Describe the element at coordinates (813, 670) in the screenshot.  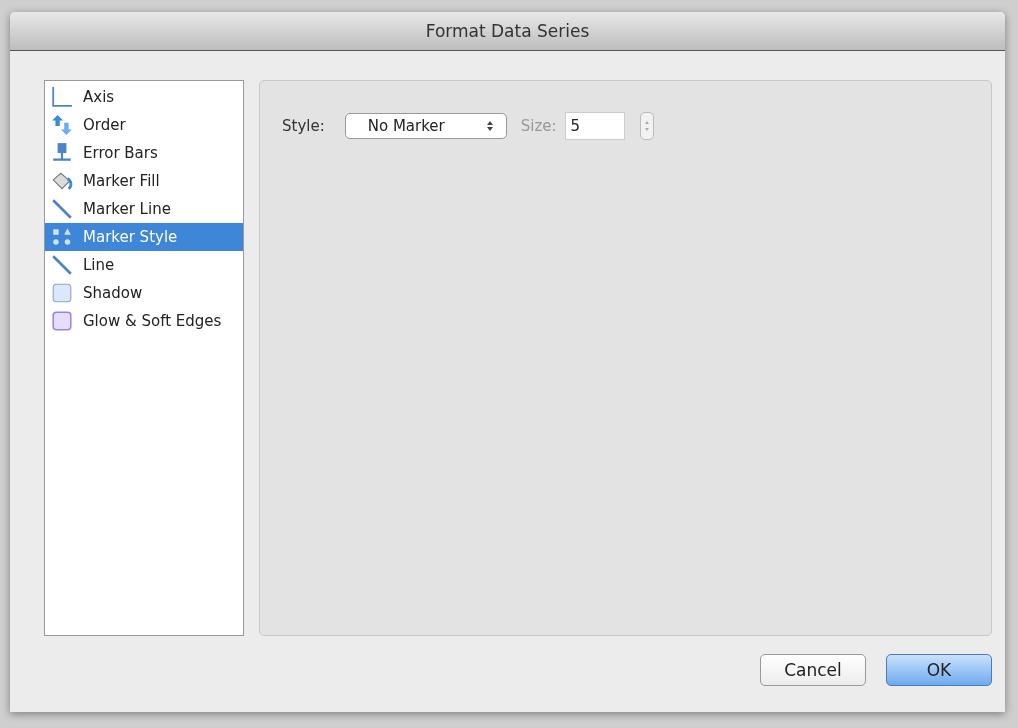
I see `cancel-button: Cancel` at that location.